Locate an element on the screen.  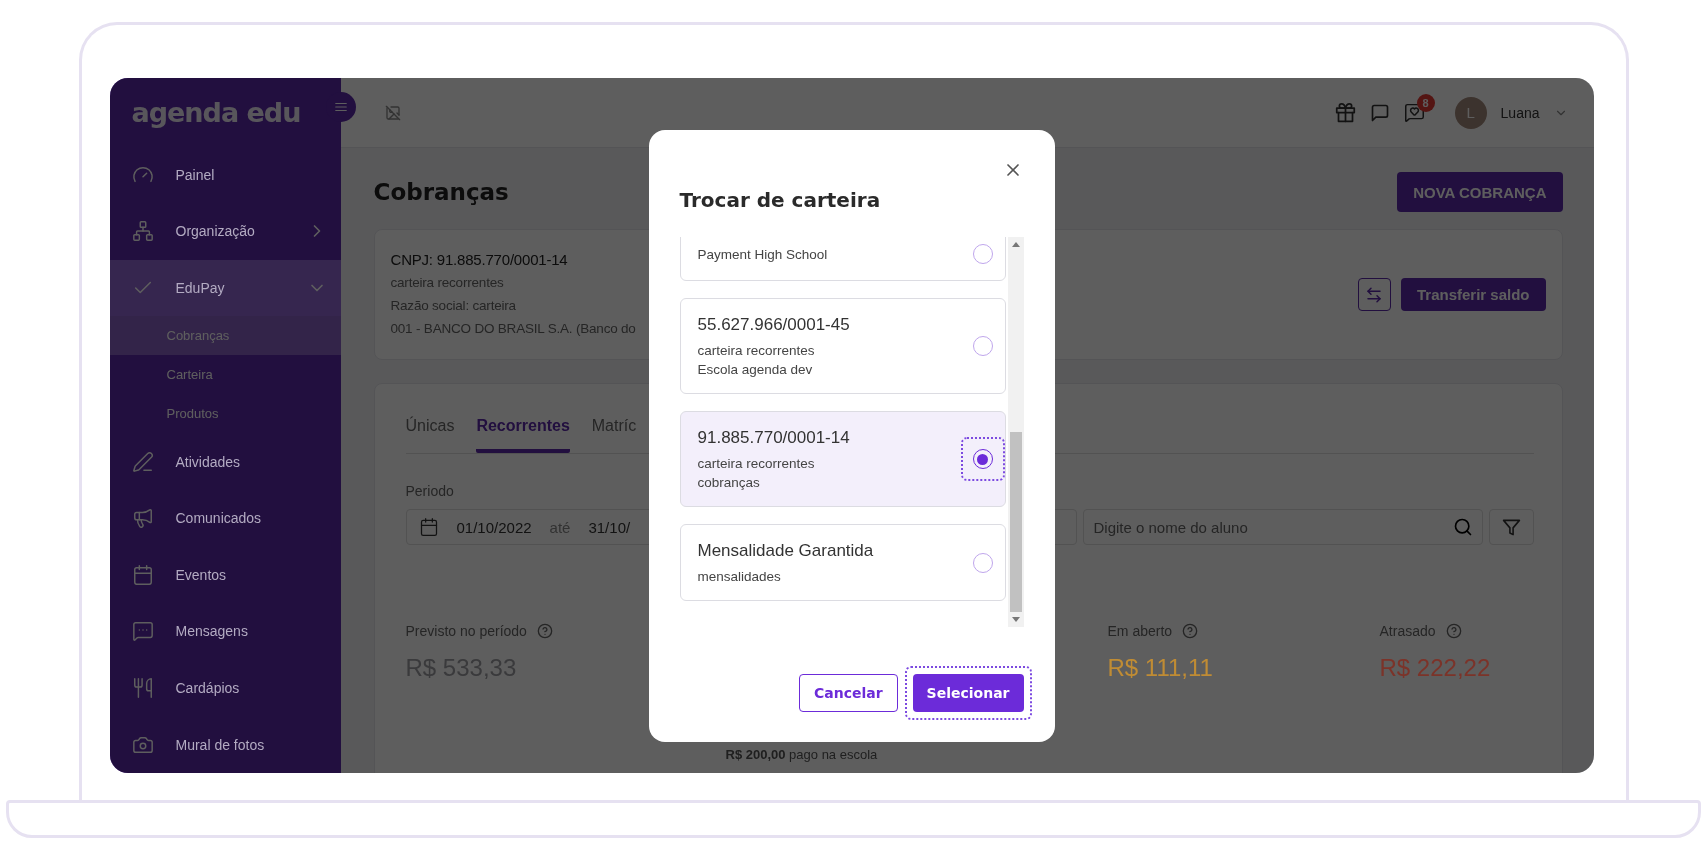
help-button is located at coordinates (1379, 112).